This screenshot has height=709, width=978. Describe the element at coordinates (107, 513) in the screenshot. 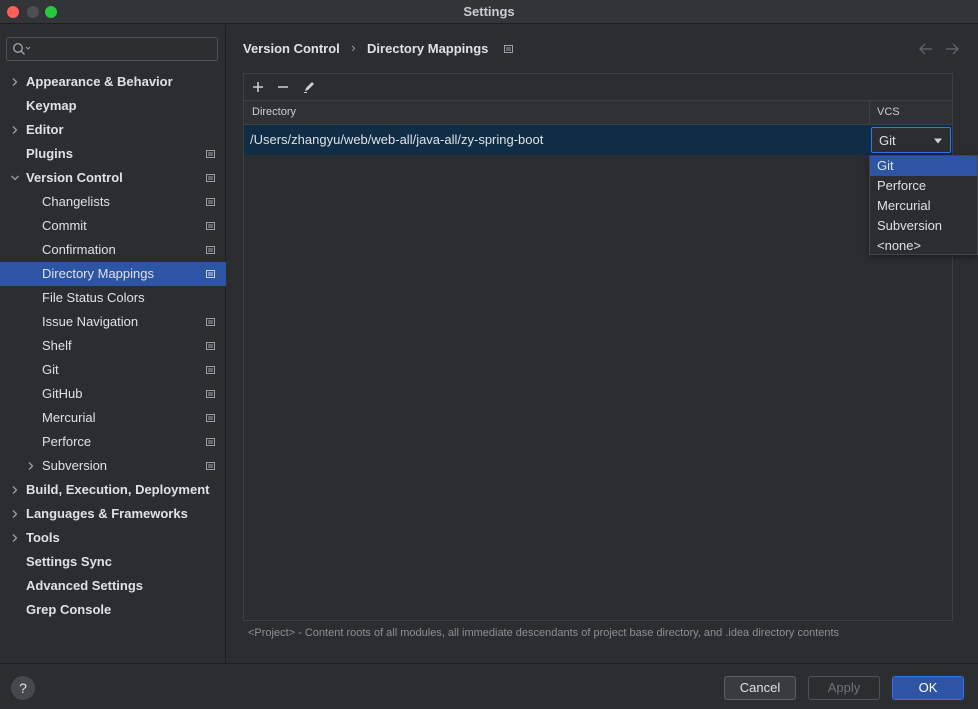

I see `sidebar-item-label: Languages & Frameworks` at that location.